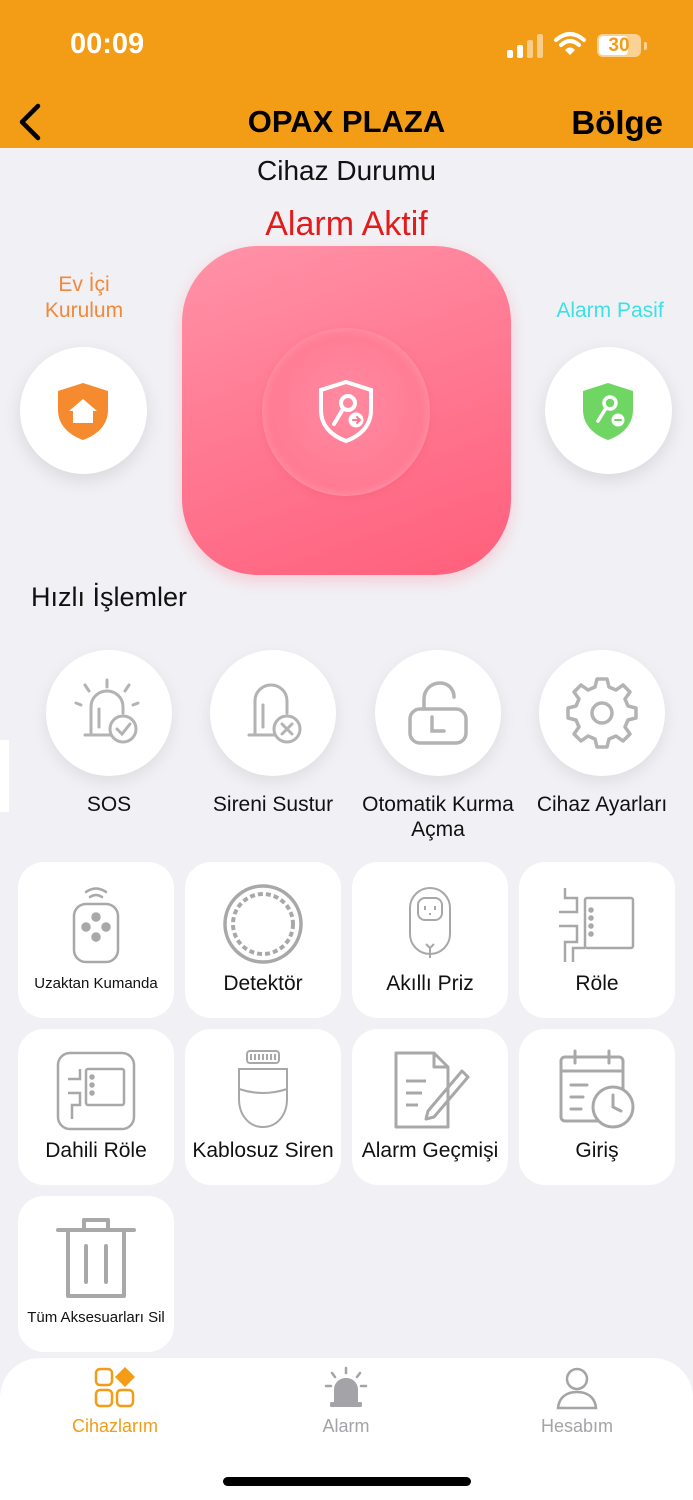  Describe the element at coordinates (346, 224) in the screenshot. I see `alarm-state-text: Alarm Aktif` at that location.